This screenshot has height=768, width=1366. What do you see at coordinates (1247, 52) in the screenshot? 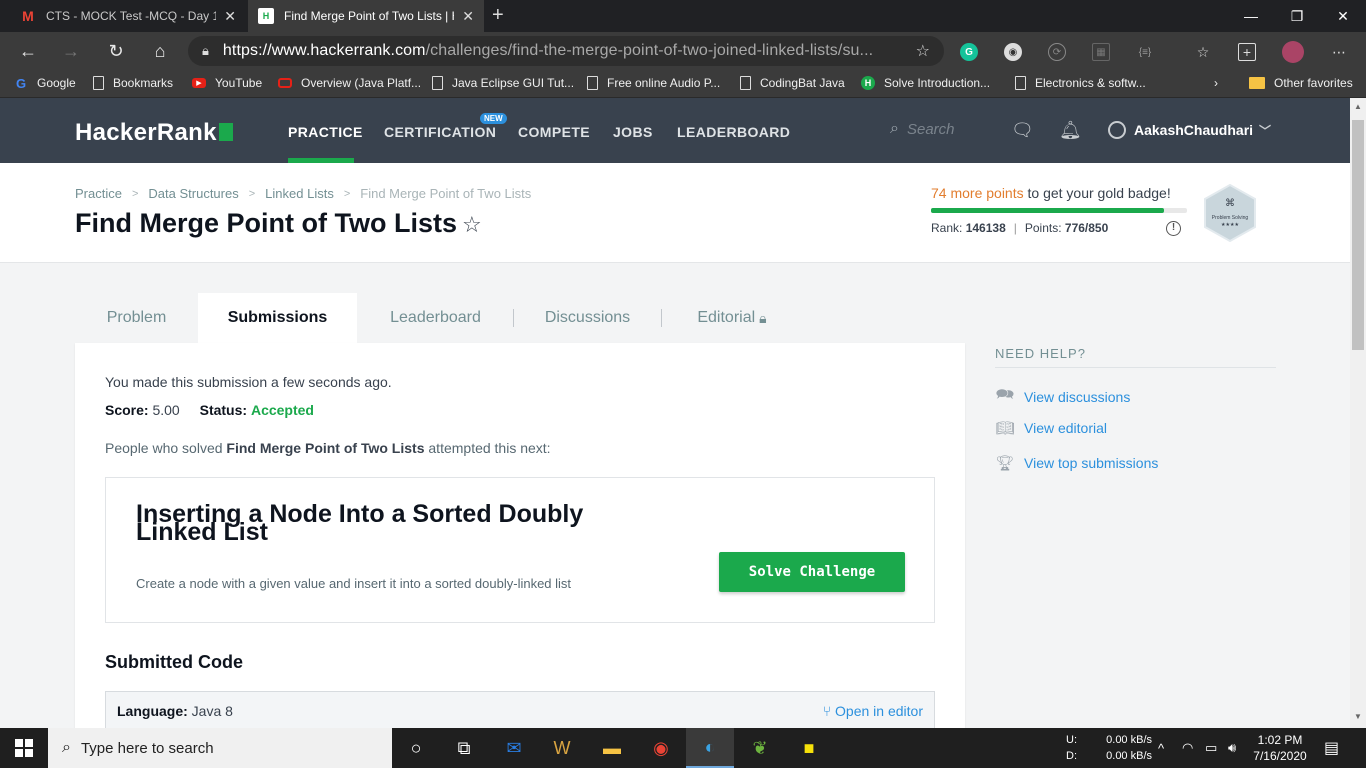
I see `collections-icon: +` at bounding box center [1247, 52].